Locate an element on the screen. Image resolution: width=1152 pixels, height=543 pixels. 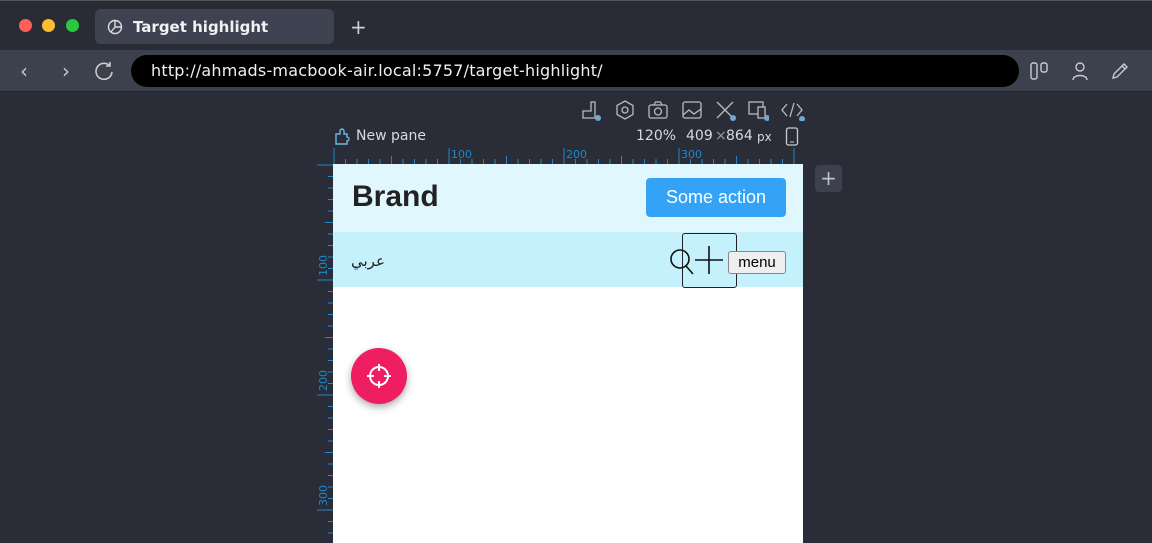
pencil-icon is located at coordinates (1120, 71).